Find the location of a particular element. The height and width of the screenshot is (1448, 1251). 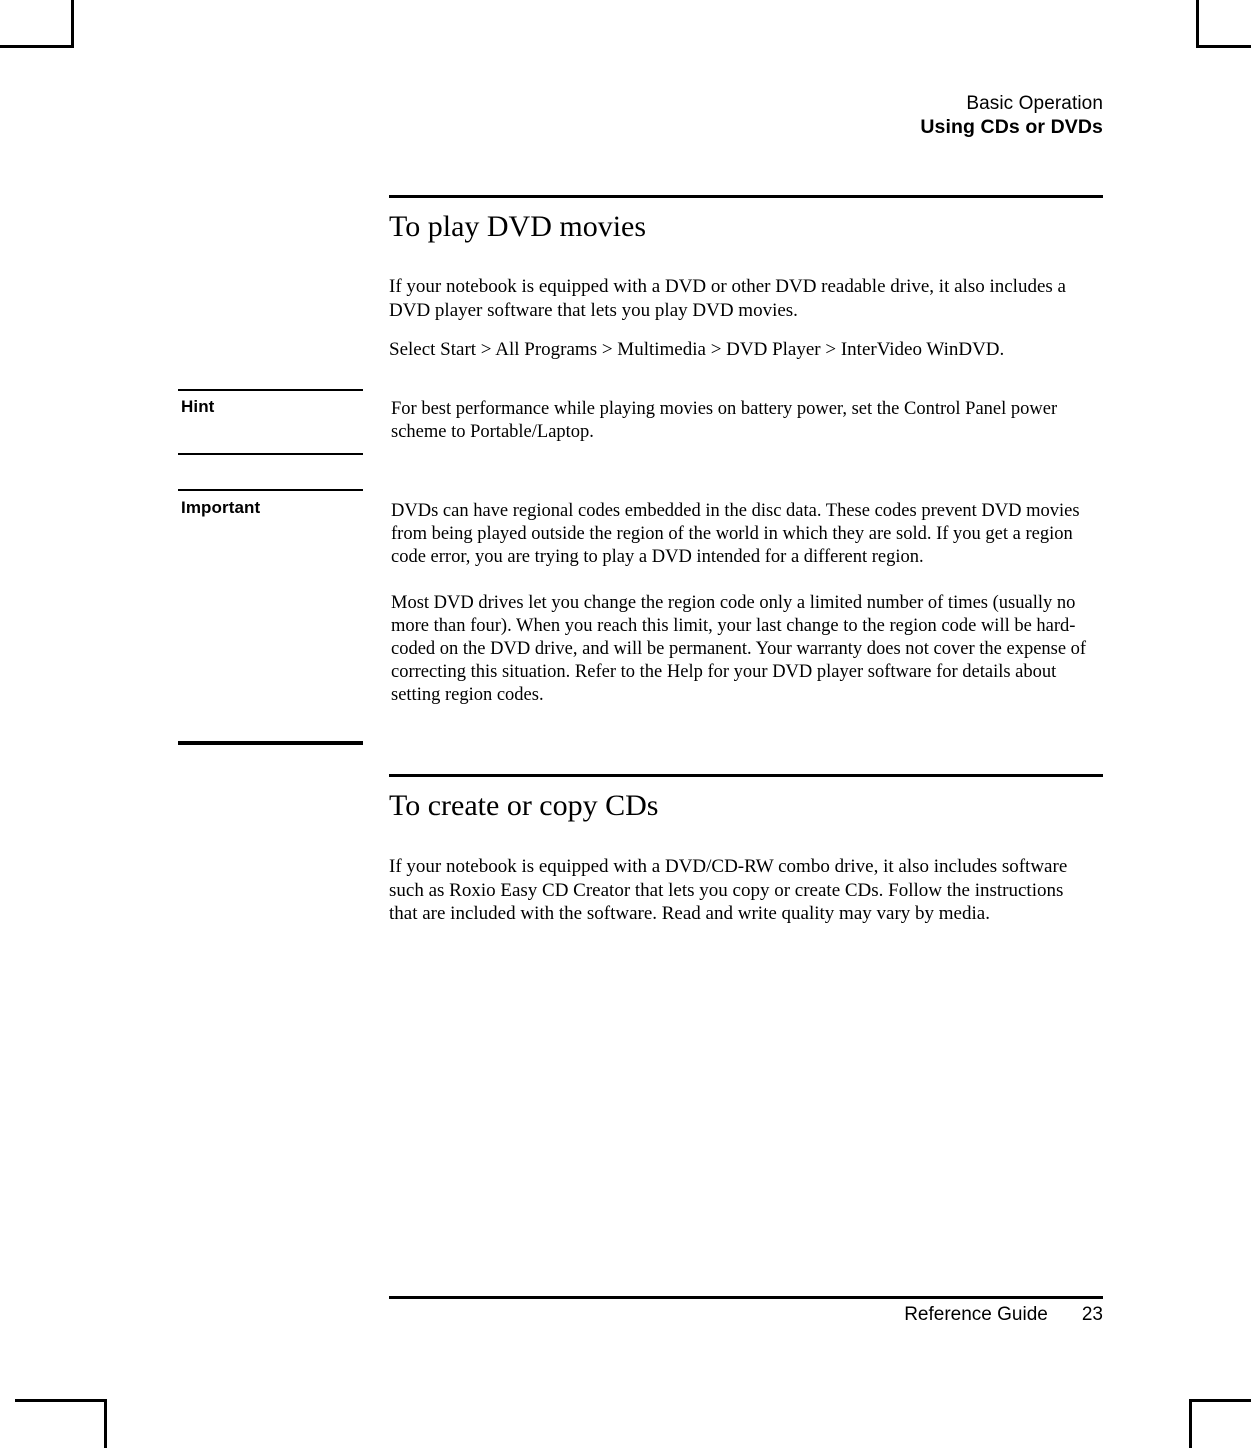

crop-mark-bottom-right-horizontal is located at coordinates (1220, 1400).